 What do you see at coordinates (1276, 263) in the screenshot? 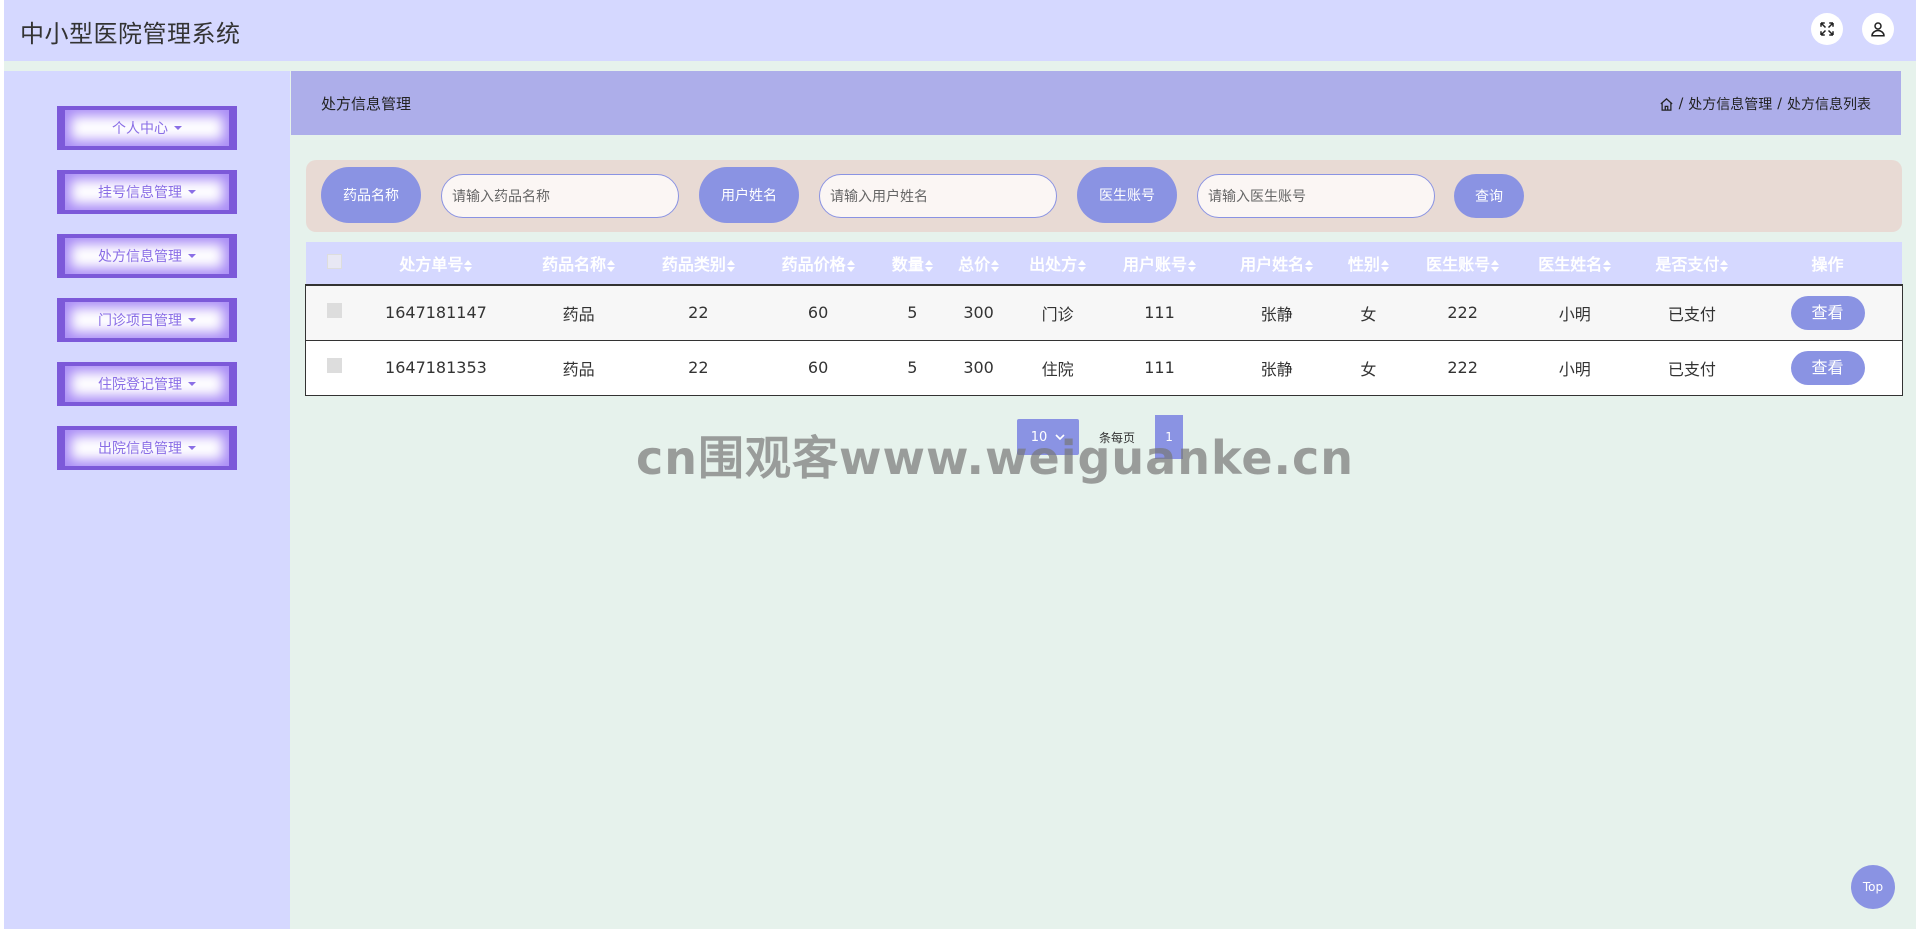
I see `column-header: 用户姓名` at bounding box center [1276, 263].